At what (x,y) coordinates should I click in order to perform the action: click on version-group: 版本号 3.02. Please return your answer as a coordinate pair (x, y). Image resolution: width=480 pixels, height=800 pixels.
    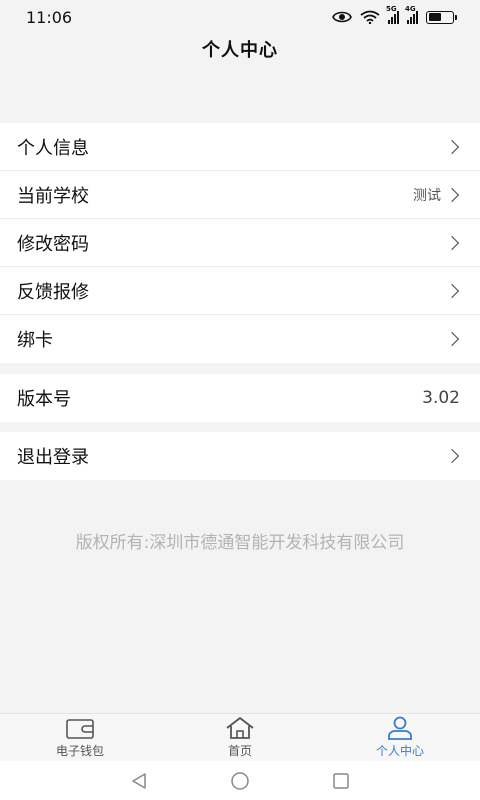
    Looking at the image, I should click on (240, 398).